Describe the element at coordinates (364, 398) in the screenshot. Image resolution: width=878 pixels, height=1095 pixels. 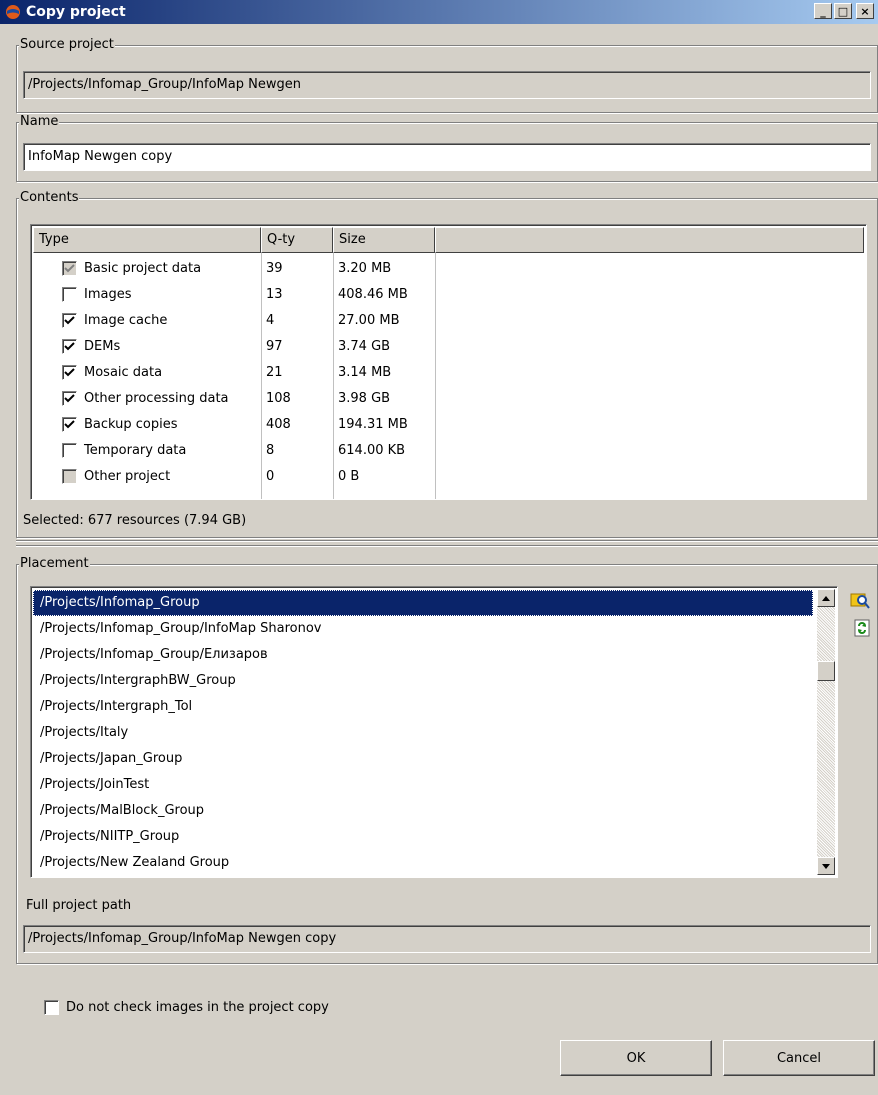
I see `size-cell: 3.98 GB` at that location.